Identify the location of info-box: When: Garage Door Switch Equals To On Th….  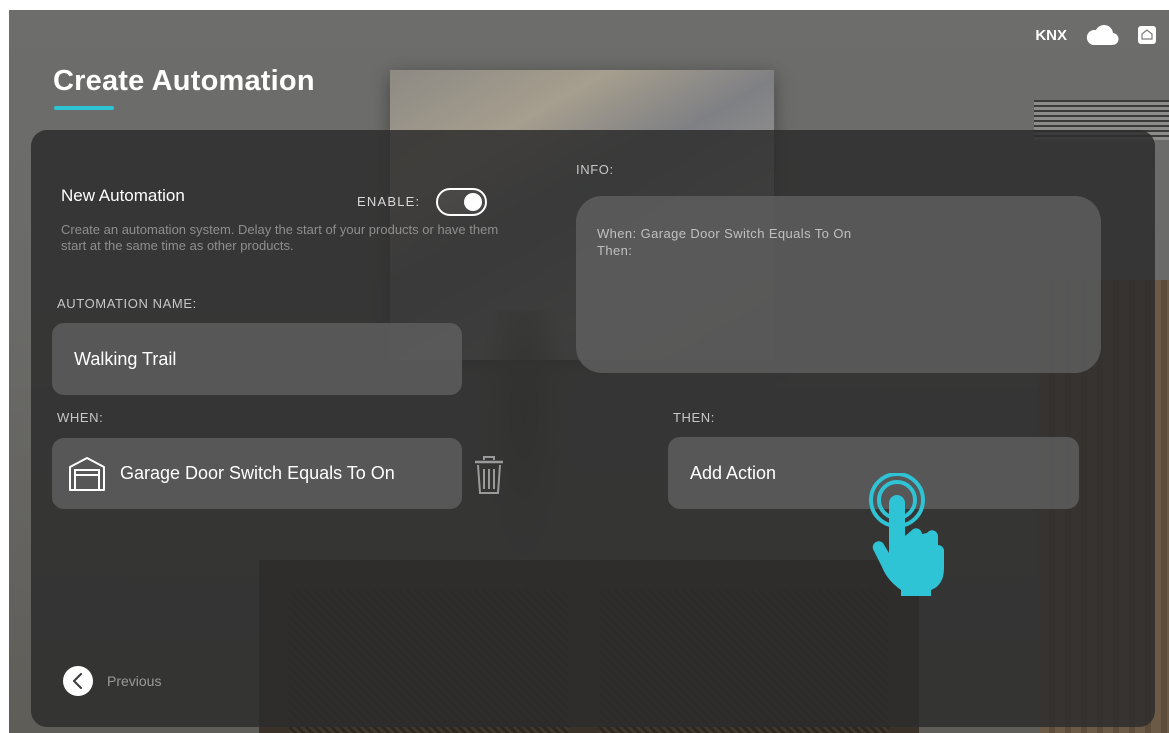
(838, 284).